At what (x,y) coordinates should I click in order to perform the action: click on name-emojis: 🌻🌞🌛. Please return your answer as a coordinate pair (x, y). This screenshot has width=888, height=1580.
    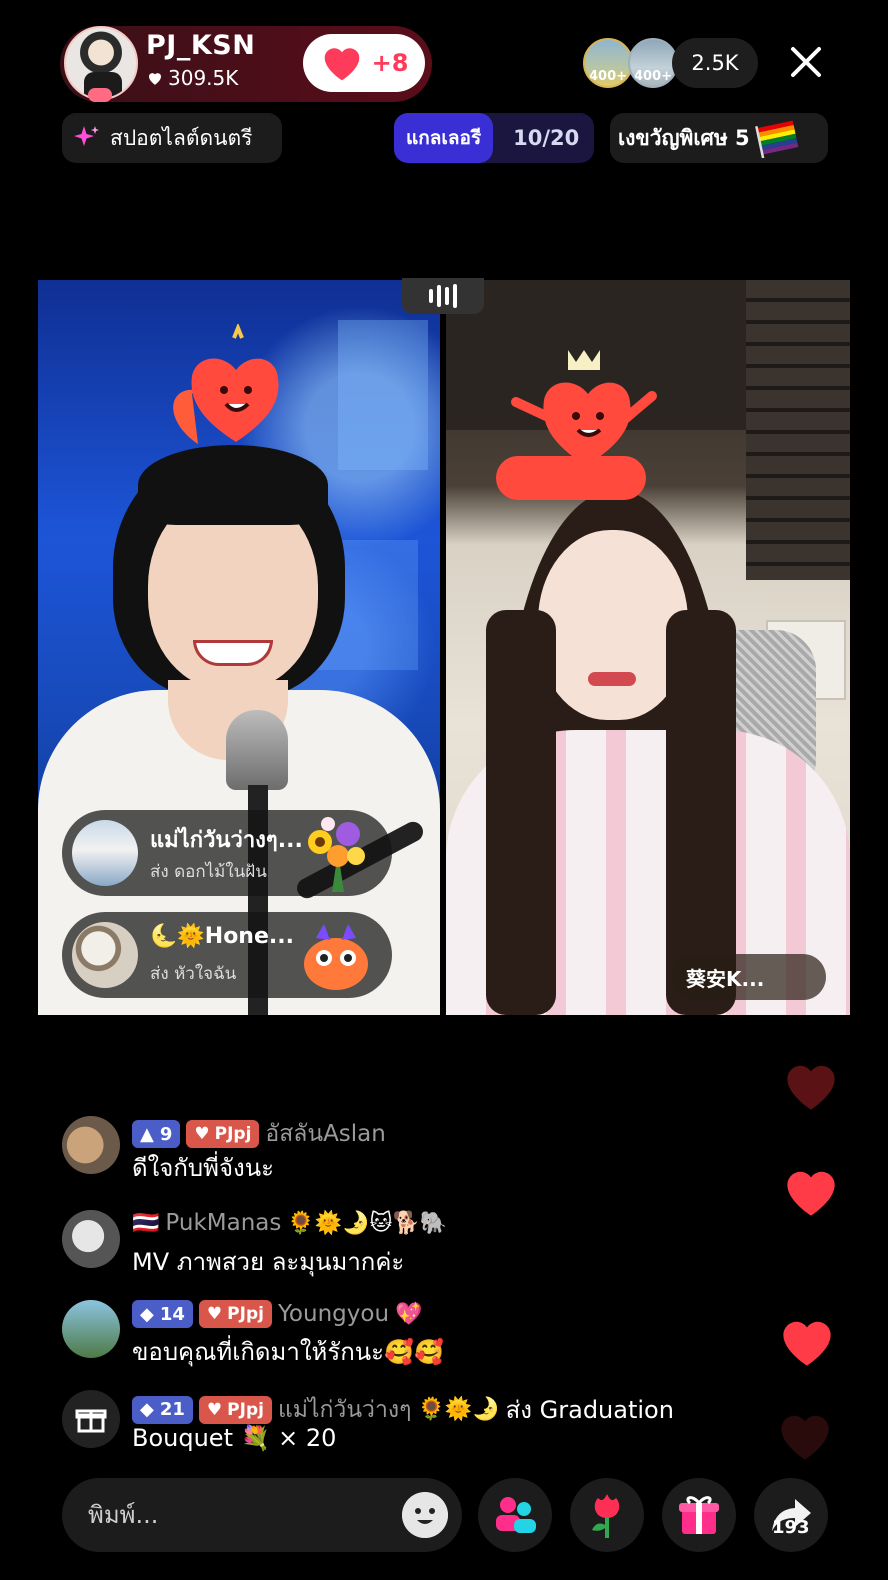
    Looking at the image, I should click on (458, 1409).